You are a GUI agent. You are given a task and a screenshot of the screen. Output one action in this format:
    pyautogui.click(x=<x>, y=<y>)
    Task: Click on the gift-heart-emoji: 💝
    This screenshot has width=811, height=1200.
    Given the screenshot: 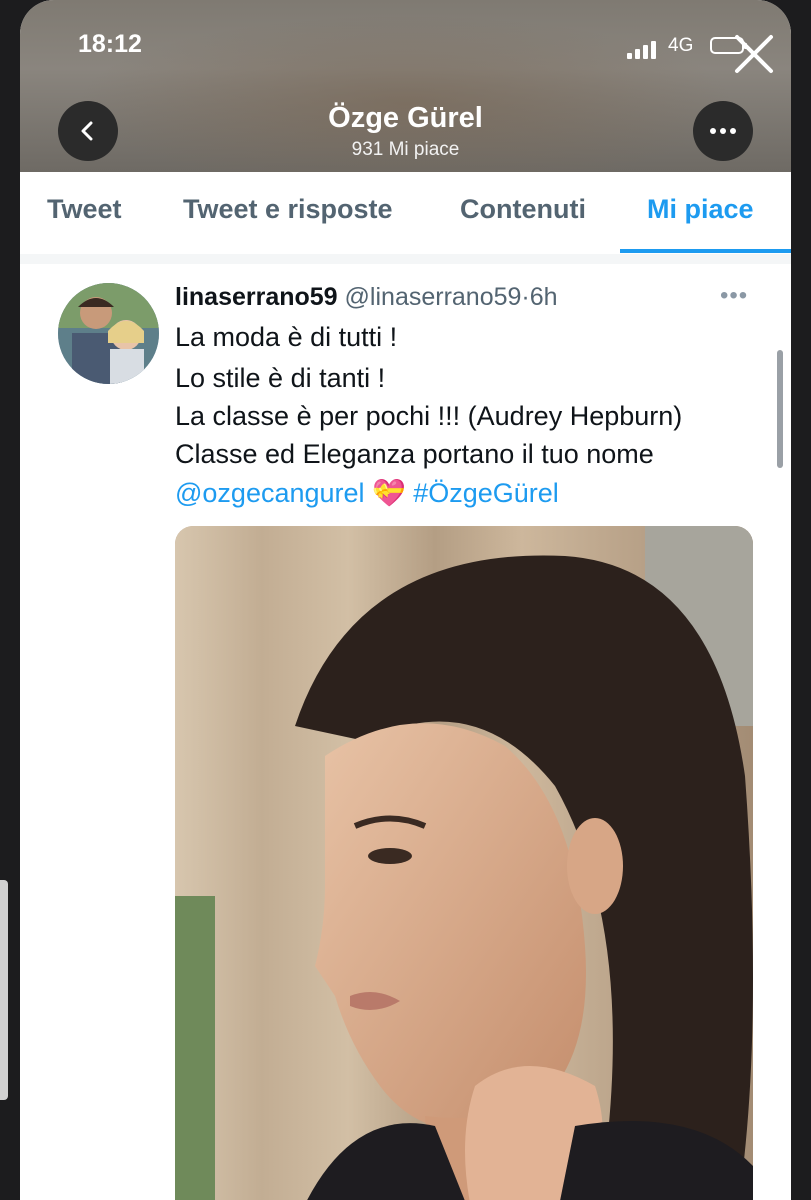 What is the action you would take?
    pyautogui.click(x=389, y=493)
    